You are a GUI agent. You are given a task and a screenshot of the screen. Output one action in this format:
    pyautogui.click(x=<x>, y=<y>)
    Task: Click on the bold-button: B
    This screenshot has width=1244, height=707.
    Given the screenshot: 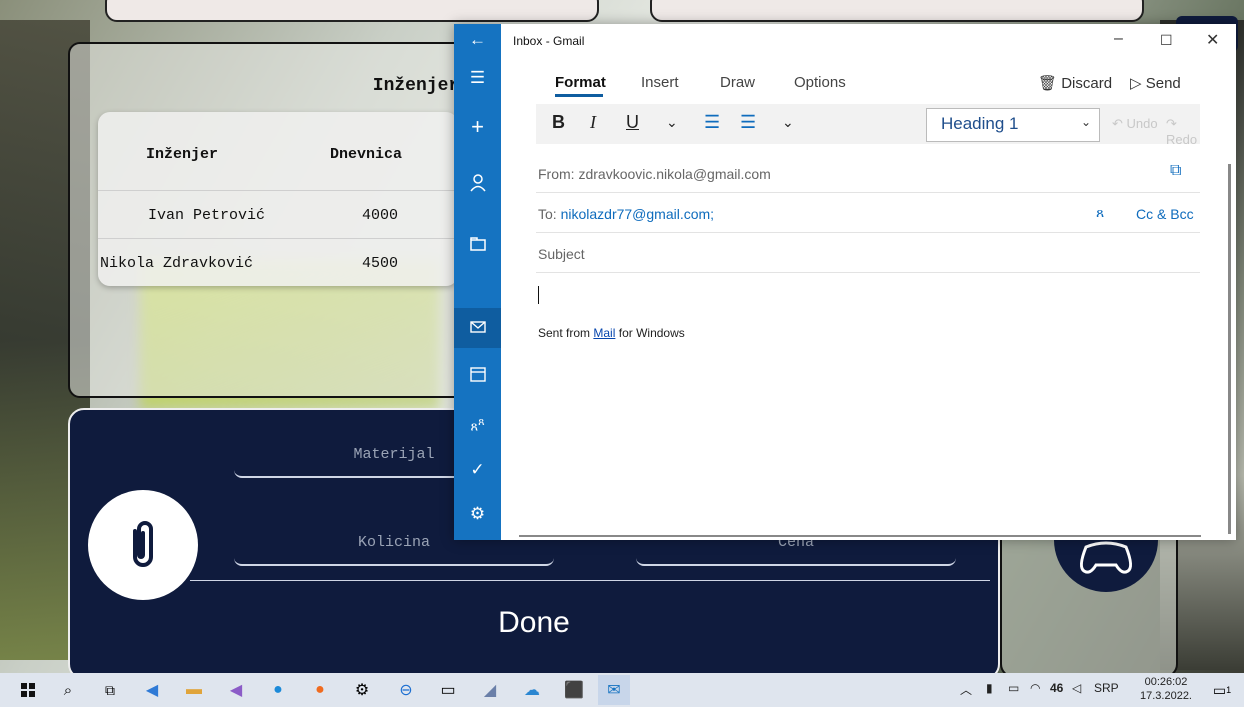 What is the action you would take?
    pyautogui.click(x=558, y=122)
    